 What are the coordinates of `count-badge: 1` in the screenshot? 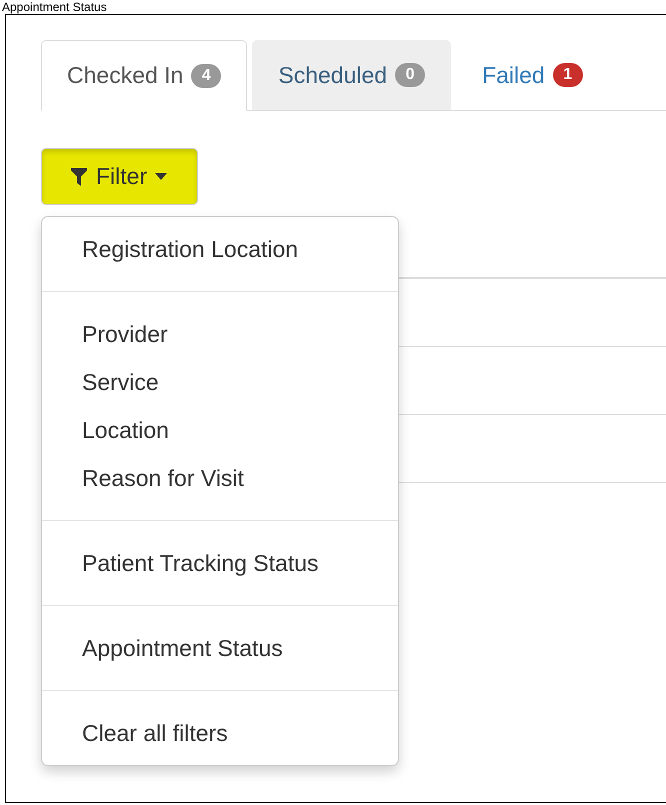 It's located at (567, 75).